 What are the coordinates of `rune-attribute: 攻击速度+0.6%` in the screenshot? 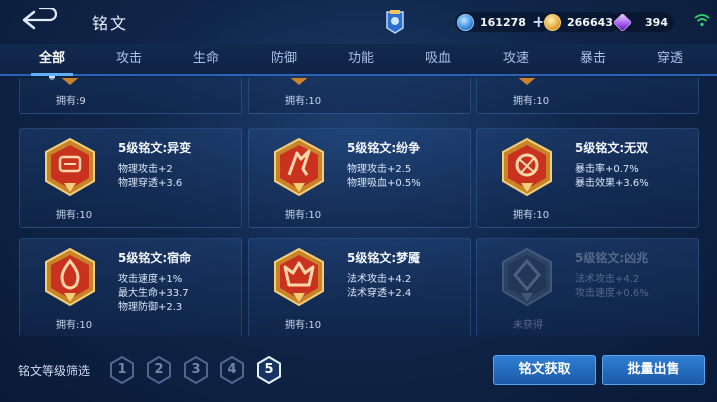 It's located at (612, 293).